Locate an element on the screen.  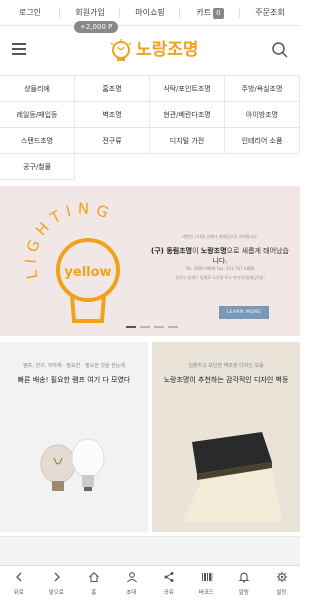
nav-settings: 설정 is located at coordinates (282, 583).